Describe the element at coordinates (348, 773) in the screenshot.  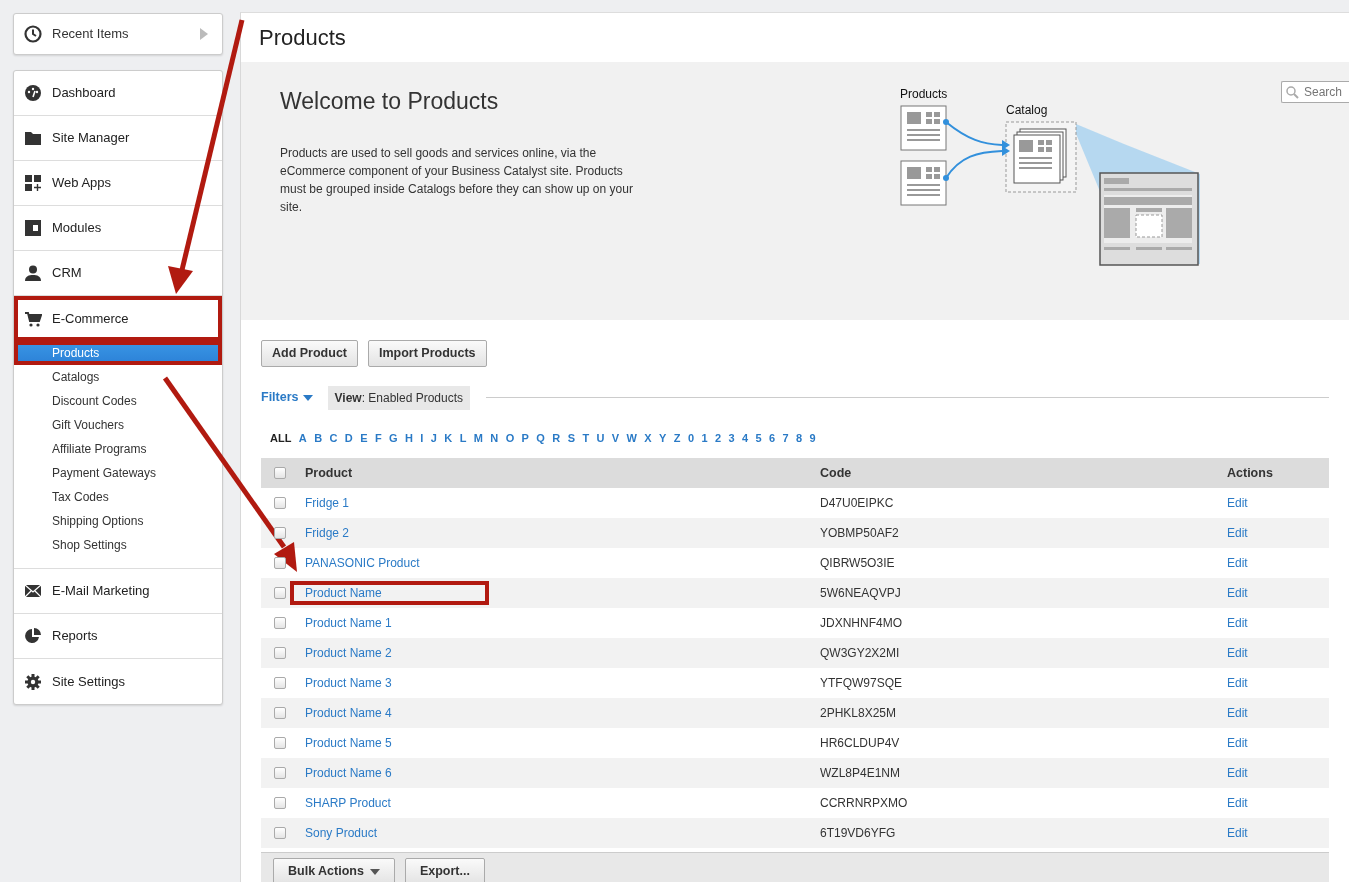
I see `product-link: Product Name 6` at that location.